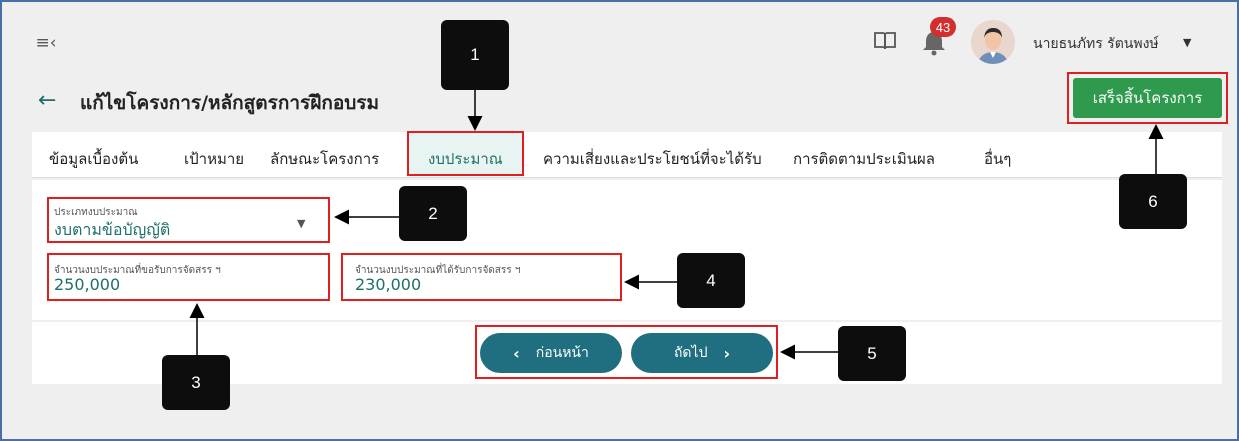 Image resolution: width=1239 pixels, height=441 pixels. What do you see at coordinates (711, 280) in the screenshot?
I see `callout-4: 4` at bounding box center [711, 280].